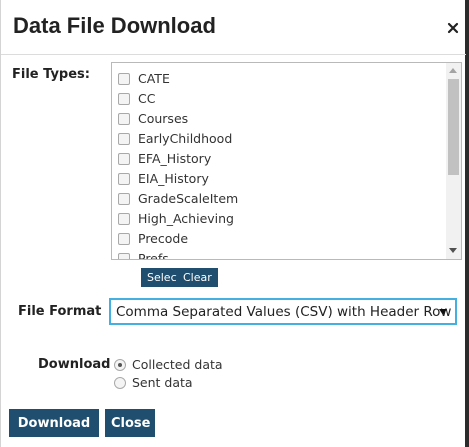  What do you see at coordinates (276, 179) in the screenshot?
I see `file-type-item: EIA_History` at bounding box center [276, 179].